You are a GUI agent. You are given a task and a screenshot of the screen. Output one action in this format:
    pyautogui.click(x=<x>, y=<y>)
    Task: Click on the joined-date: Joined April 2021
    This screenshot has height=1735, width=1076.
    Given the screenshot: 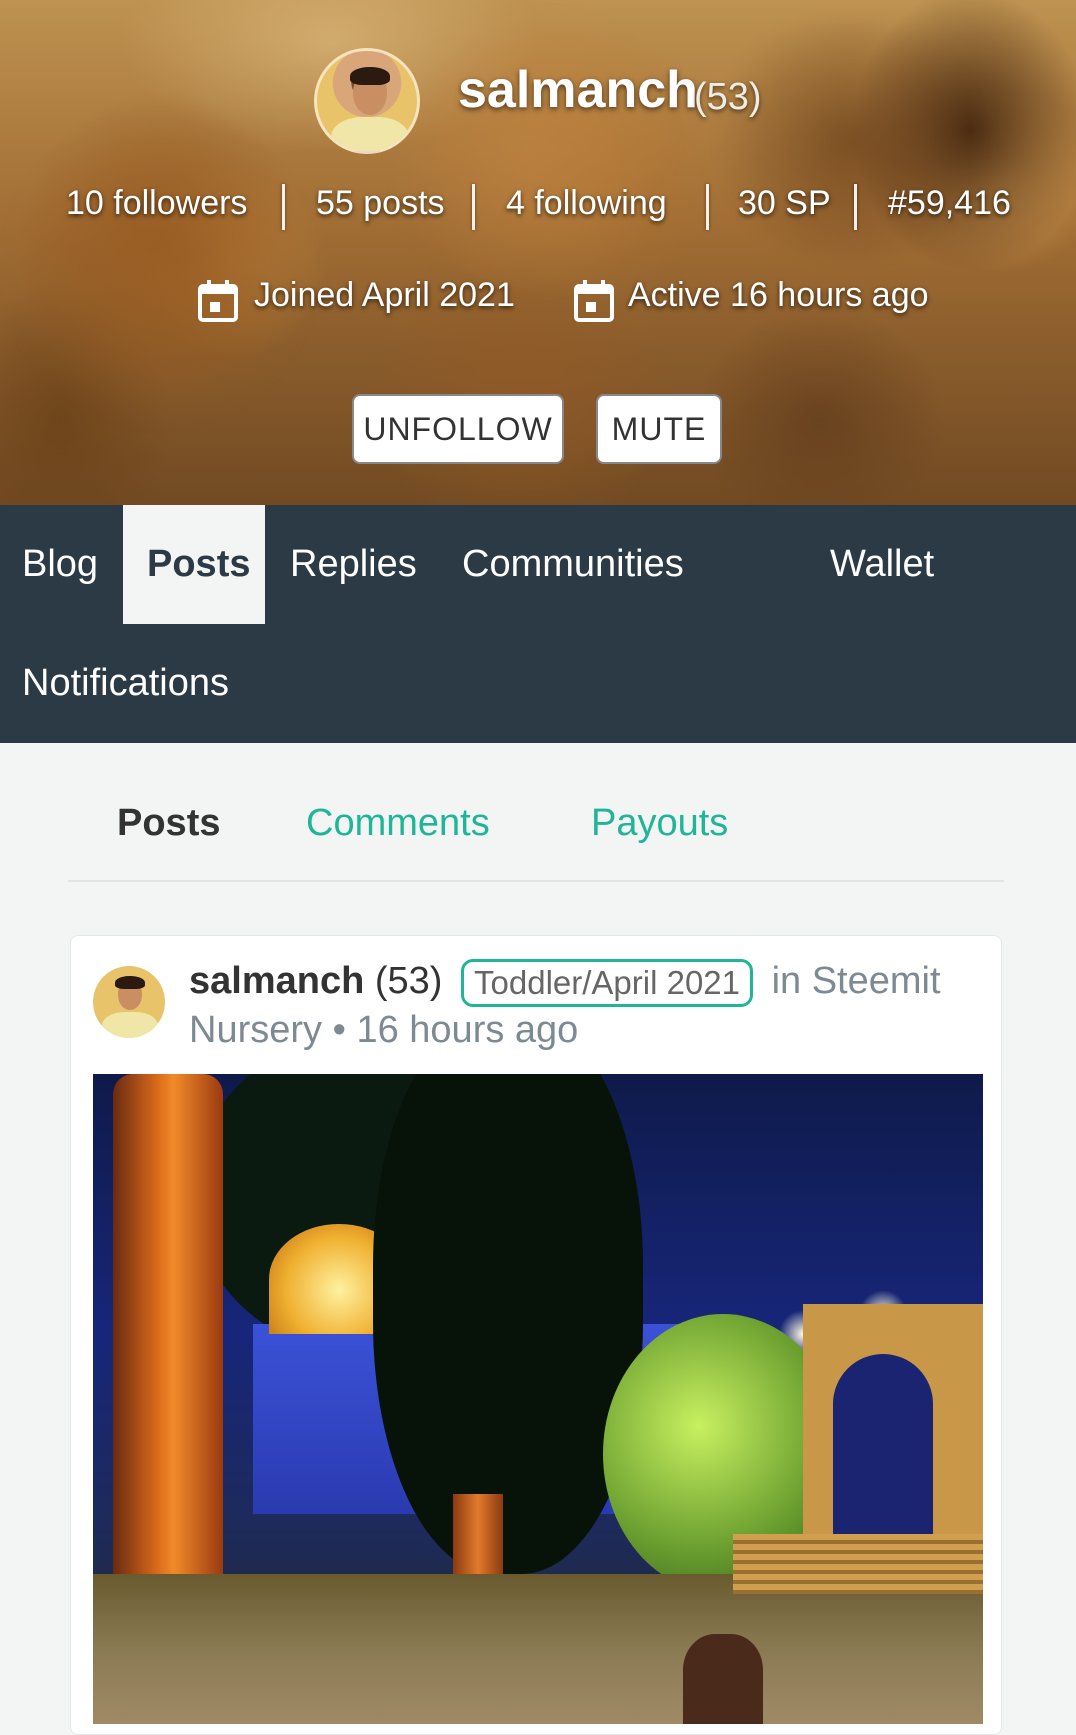 What is the action you would take?
    pyautogui.click(x=384, y=295)
    